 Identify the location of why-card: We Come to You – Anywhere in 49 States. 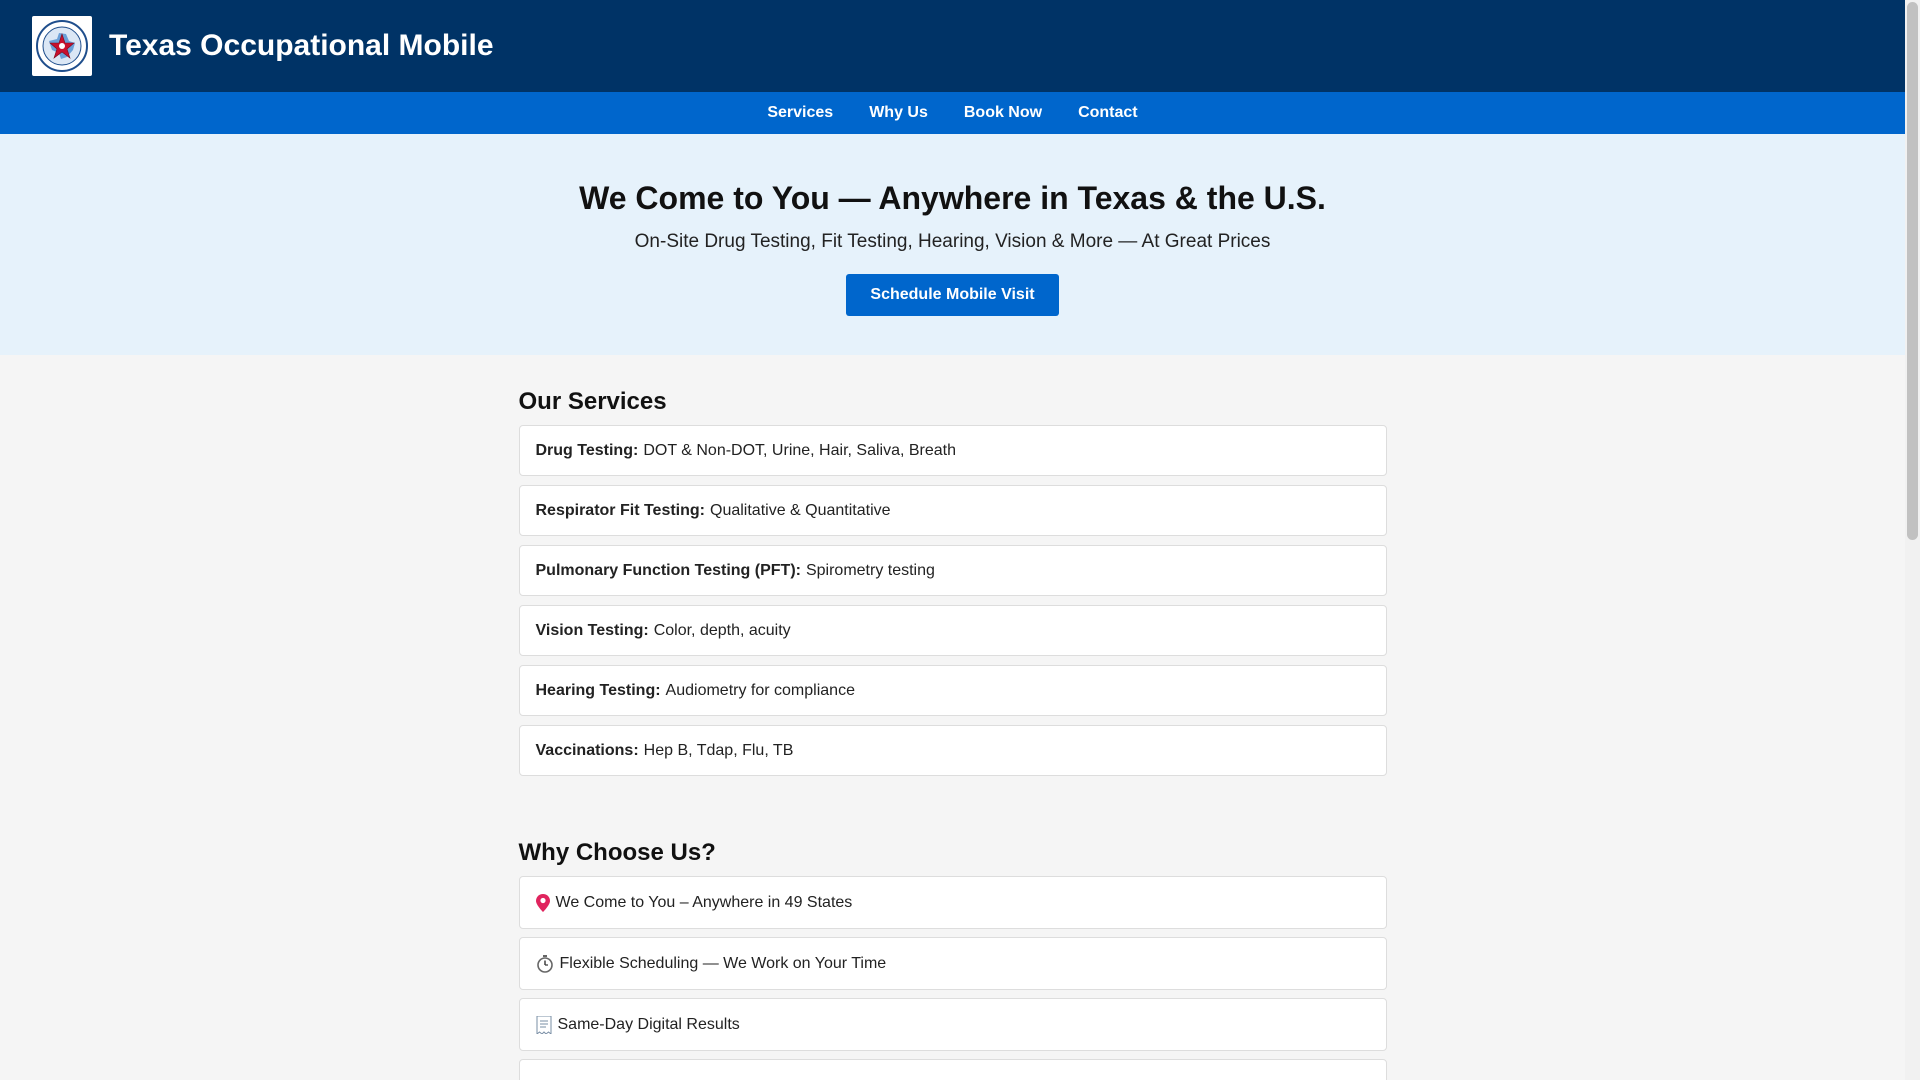
(952, 902).